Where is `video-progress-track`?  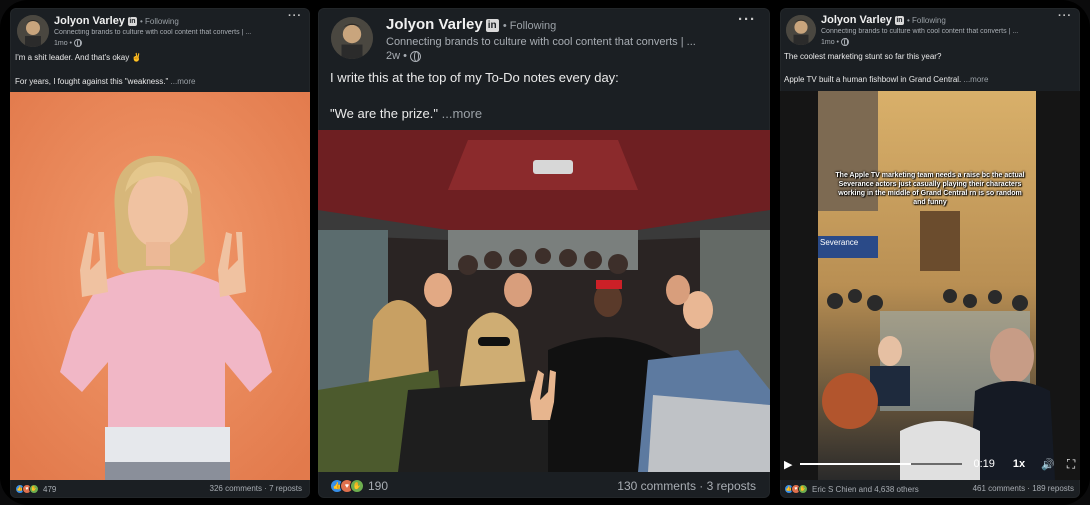
video-progress-track is located at coordinates (881, 464).